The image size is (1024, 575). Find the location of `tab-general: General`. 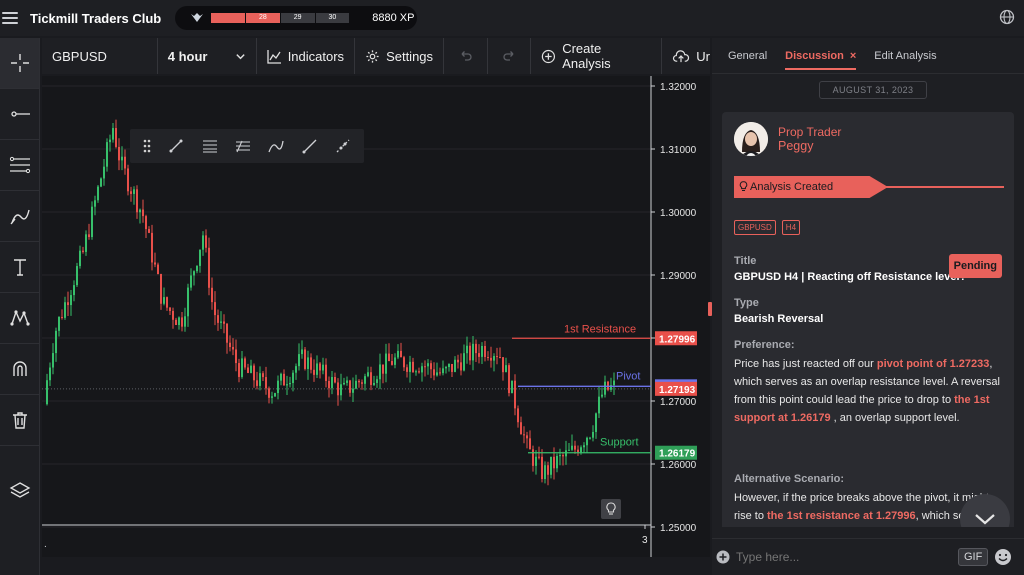

tab-general: General is located at coordinates (747, 56).